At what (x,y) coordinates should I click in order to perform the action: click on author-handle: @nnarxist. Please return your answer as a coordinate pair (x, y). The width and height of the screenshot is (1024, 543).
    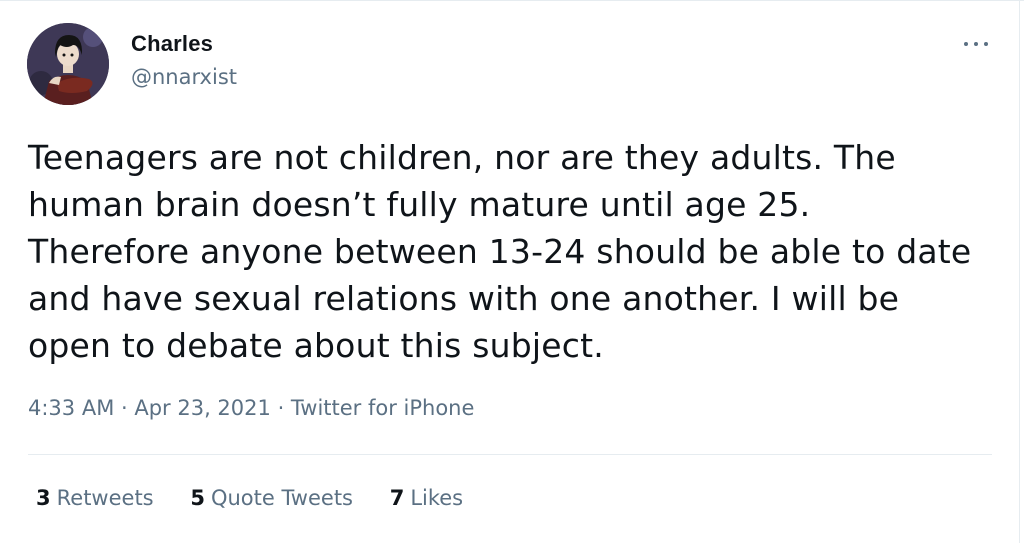
    Looking at the image, I should click on (184, 77).